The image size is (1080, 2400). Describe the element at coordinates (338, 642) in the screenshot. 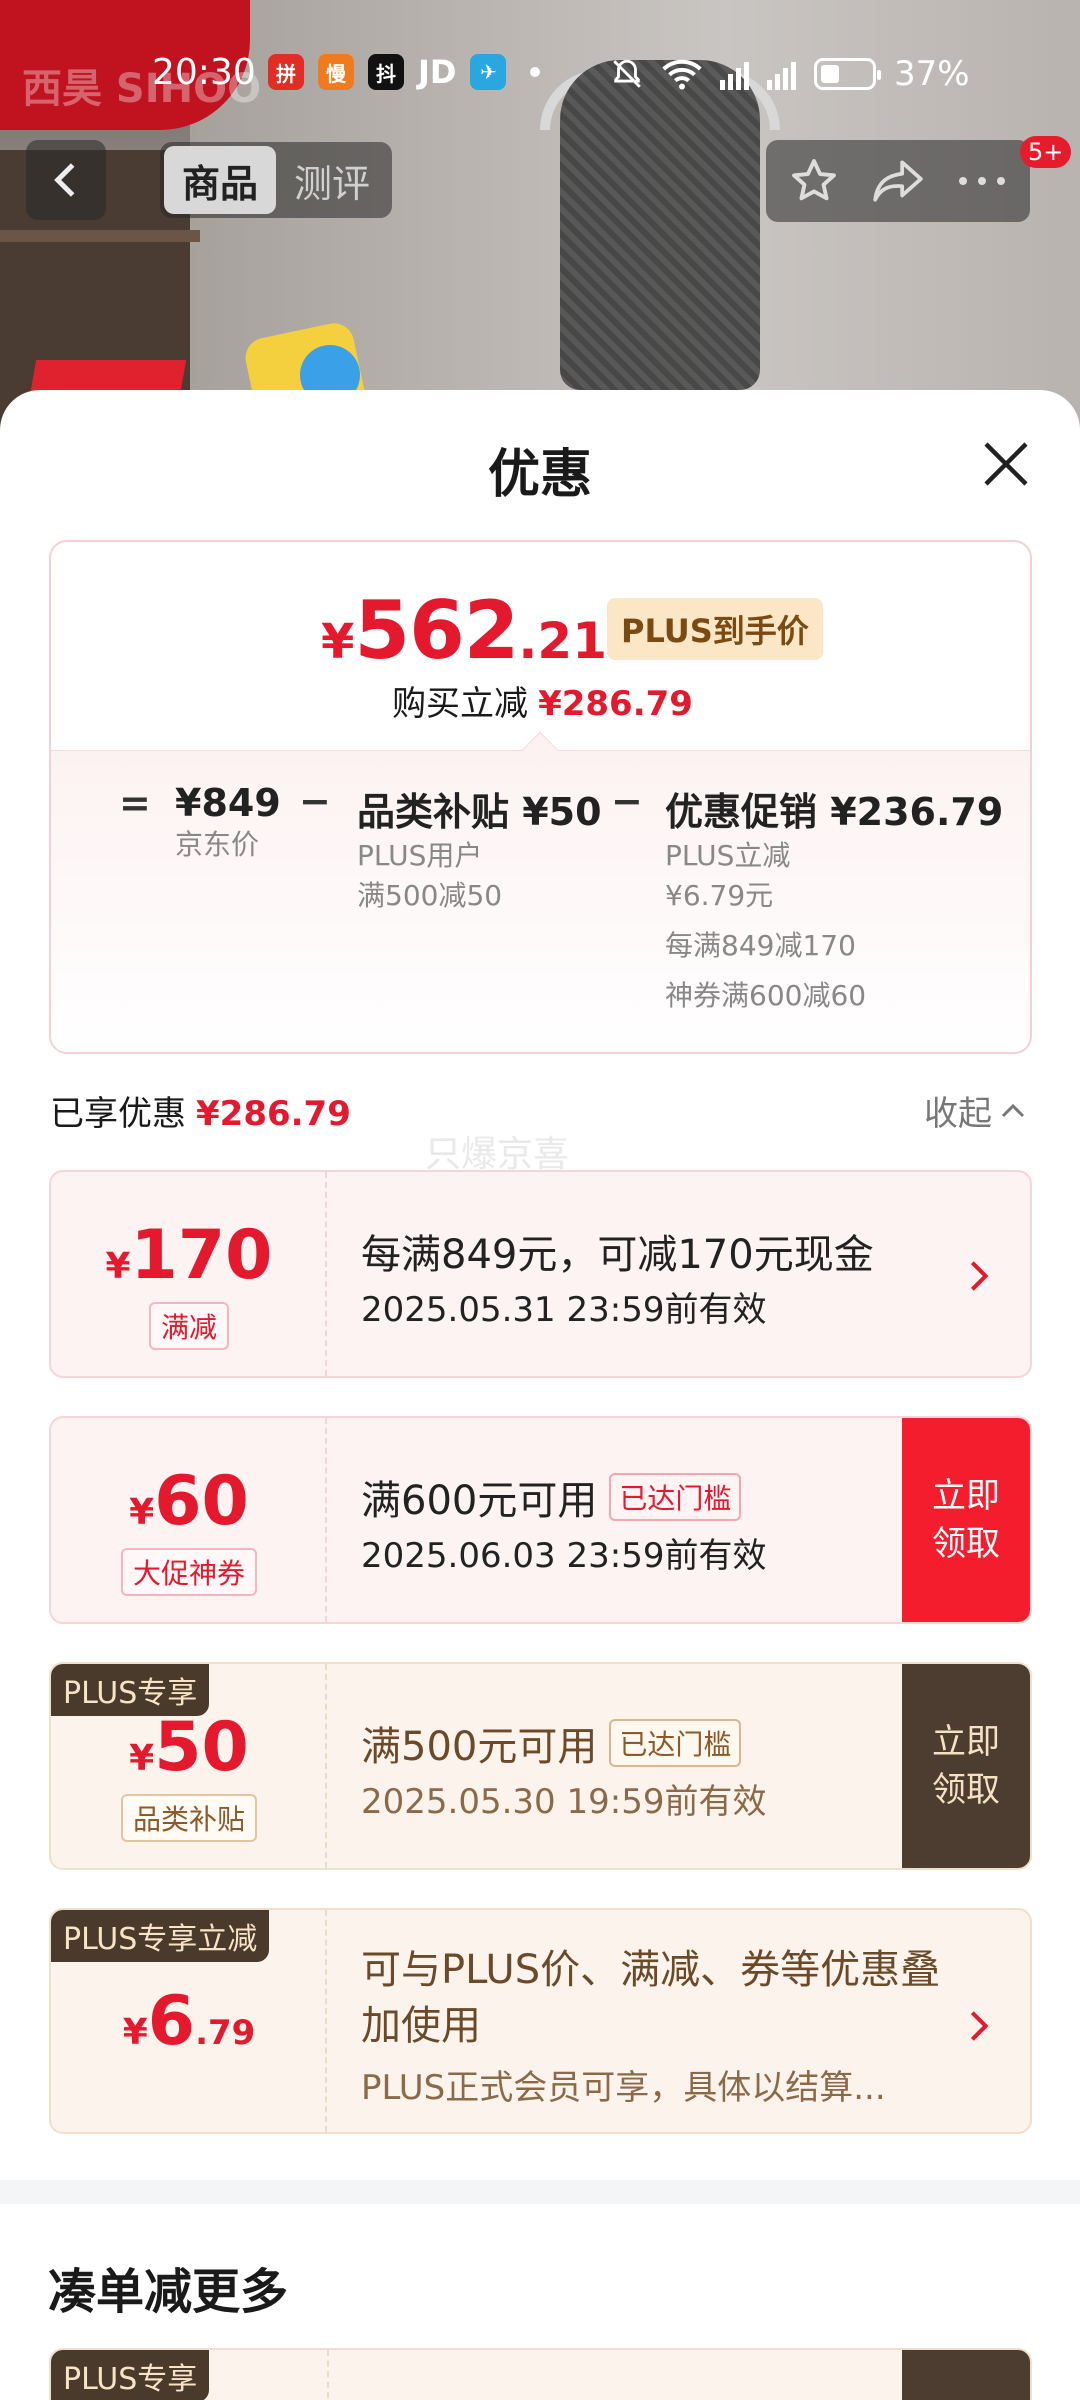

I see `price-symbol: ¥` at that location.